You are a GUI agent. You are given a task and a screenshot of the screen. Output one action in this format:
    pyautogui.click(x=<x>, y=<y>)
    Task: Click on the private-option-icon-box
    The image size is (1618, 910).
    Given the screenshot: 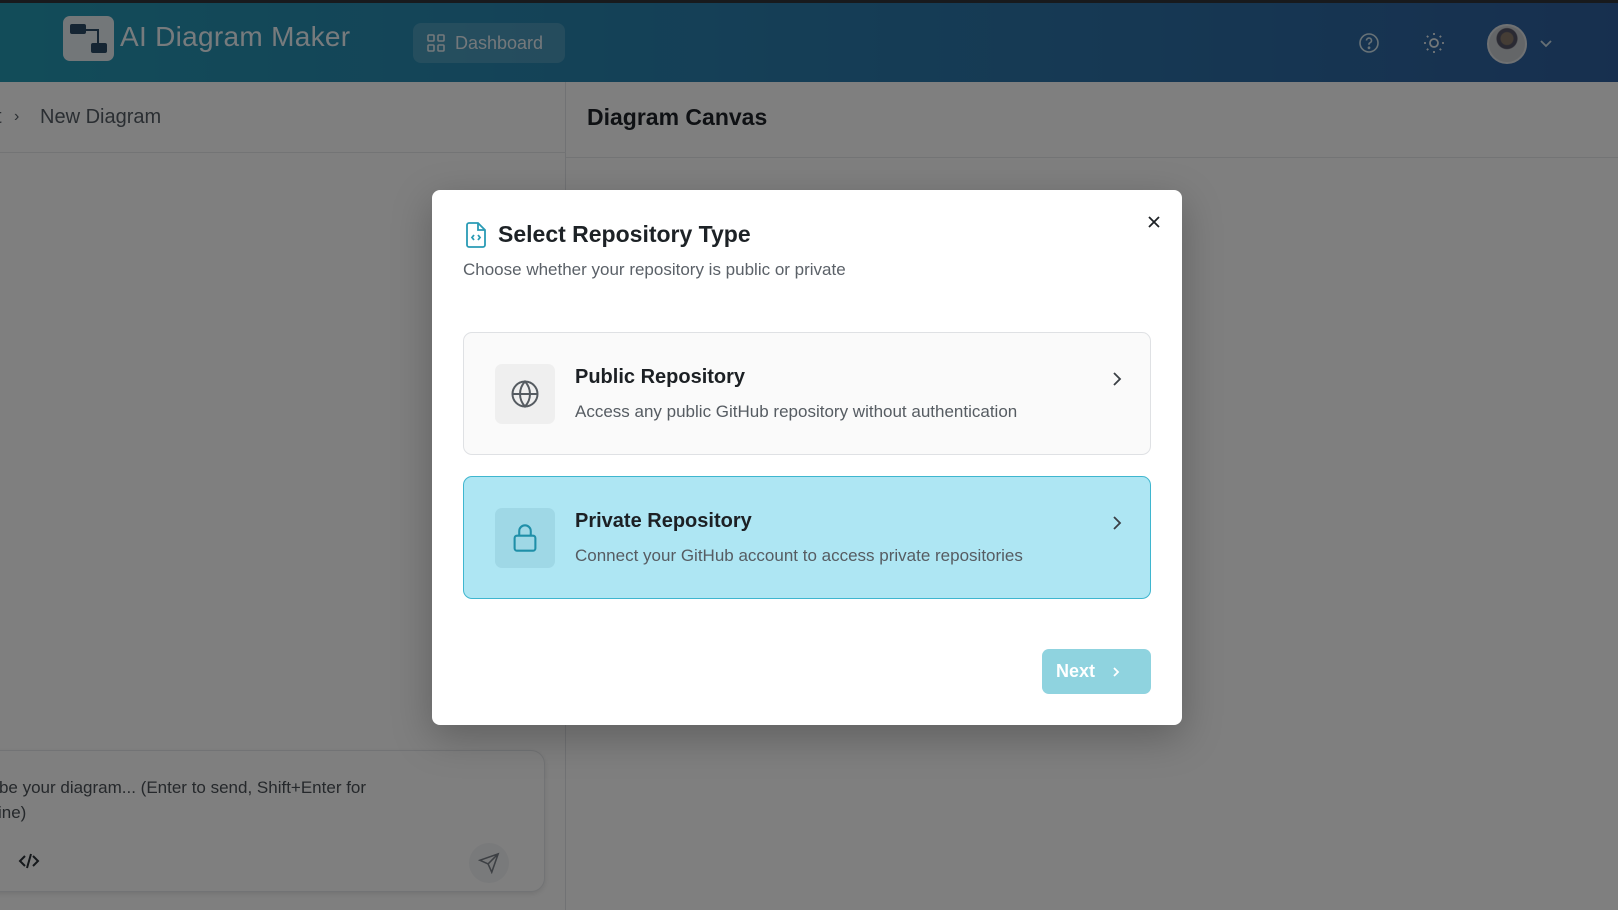 What is the action you would take?
    pyautogui.click(x=525, y=538)
    